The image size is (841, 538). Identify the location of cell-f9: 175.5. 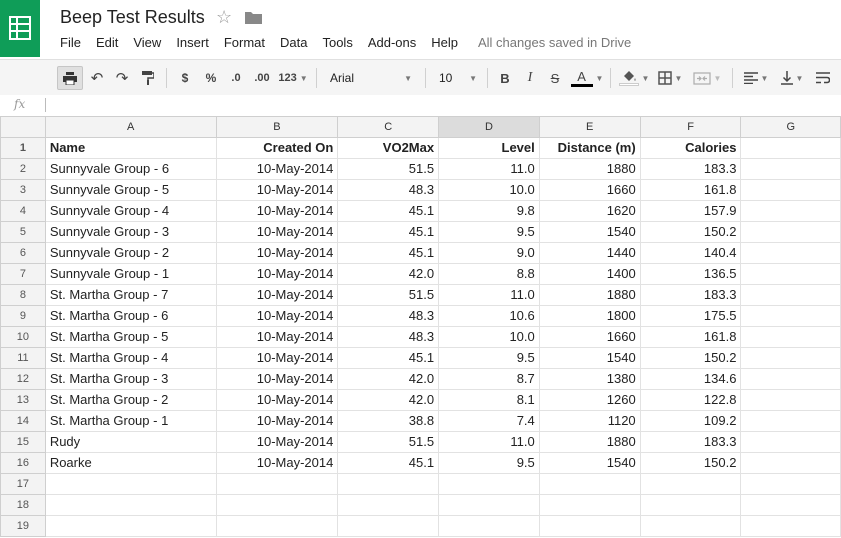
(690, 316).